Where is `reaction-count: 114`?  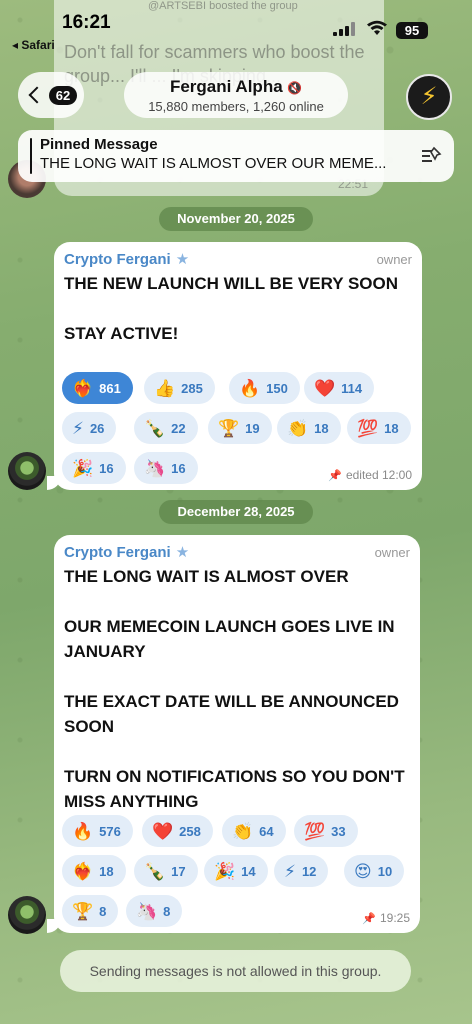 reaction-count: 114 is located at coordinates (352, 388).